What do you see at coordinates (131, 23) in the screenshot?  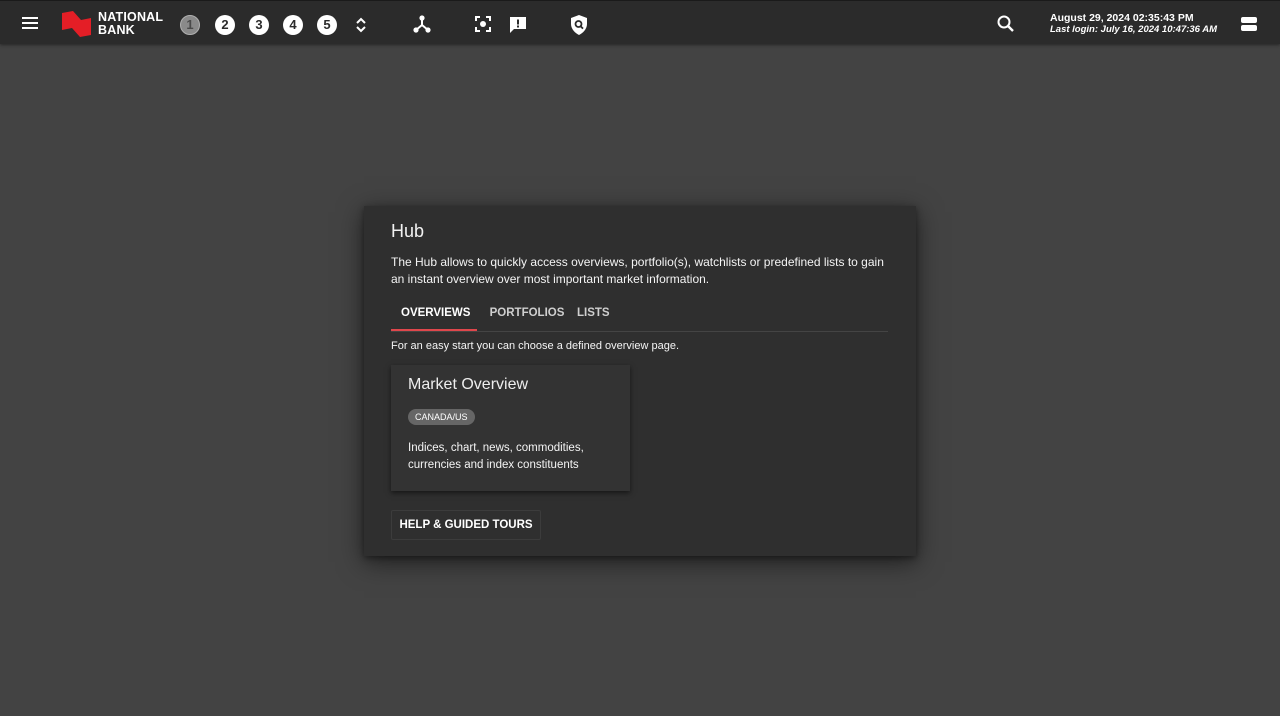 I see `brand-name: NATIONAL BANK` at bounding box center [131, 23].